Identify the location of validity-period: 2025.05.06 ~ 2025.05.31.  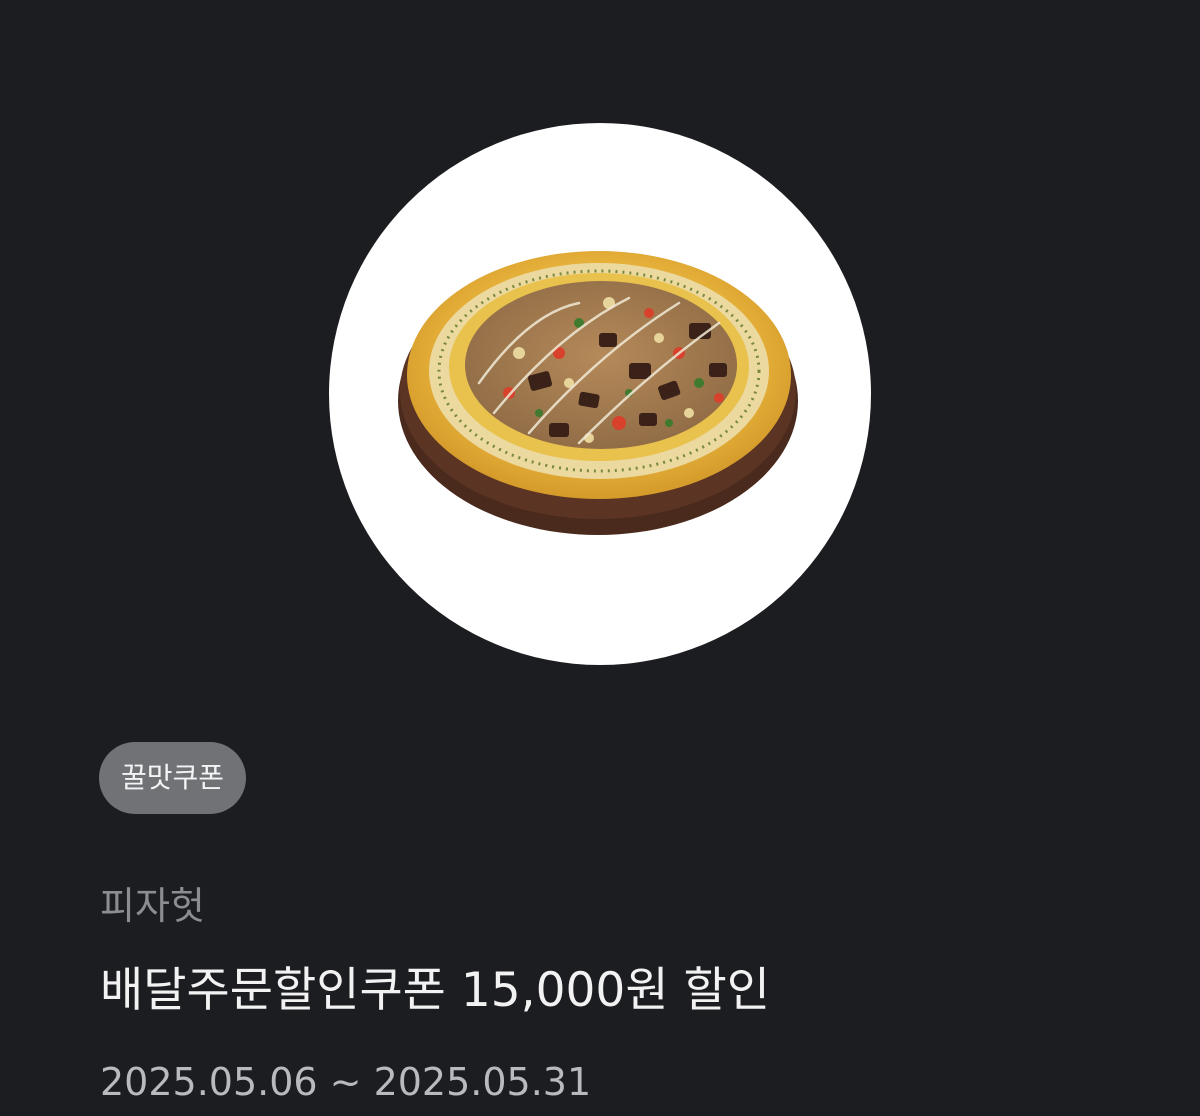
(346, 1082).